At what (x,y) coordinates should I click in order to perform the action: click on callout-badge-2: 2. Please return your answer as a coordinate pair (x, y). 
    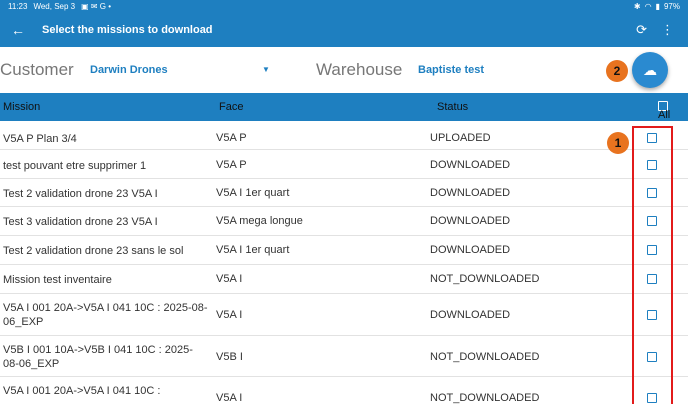
    Looking at the image, I should click on (617, 71).